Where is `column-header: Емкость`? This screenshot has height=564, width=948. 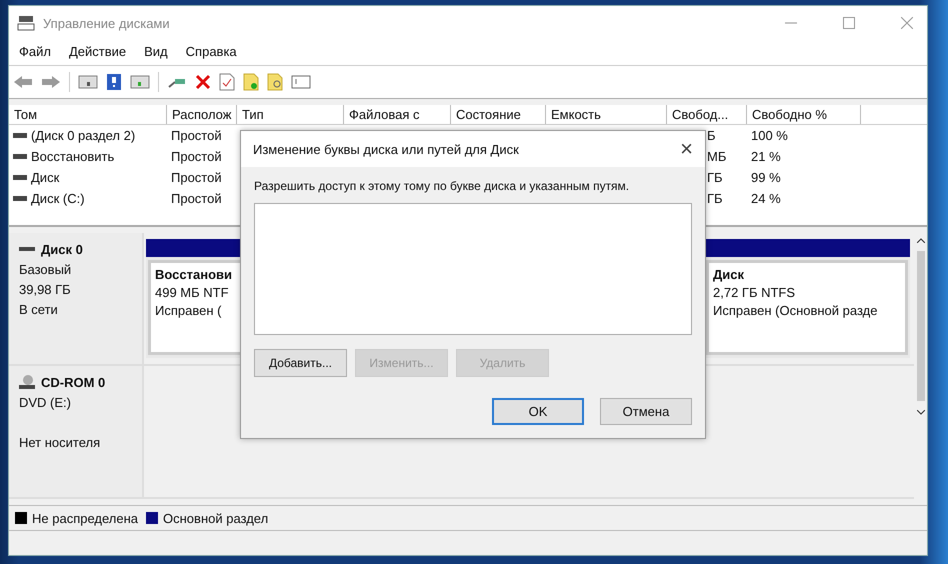 column-header: Емкость is located at coordinates (606, 114).